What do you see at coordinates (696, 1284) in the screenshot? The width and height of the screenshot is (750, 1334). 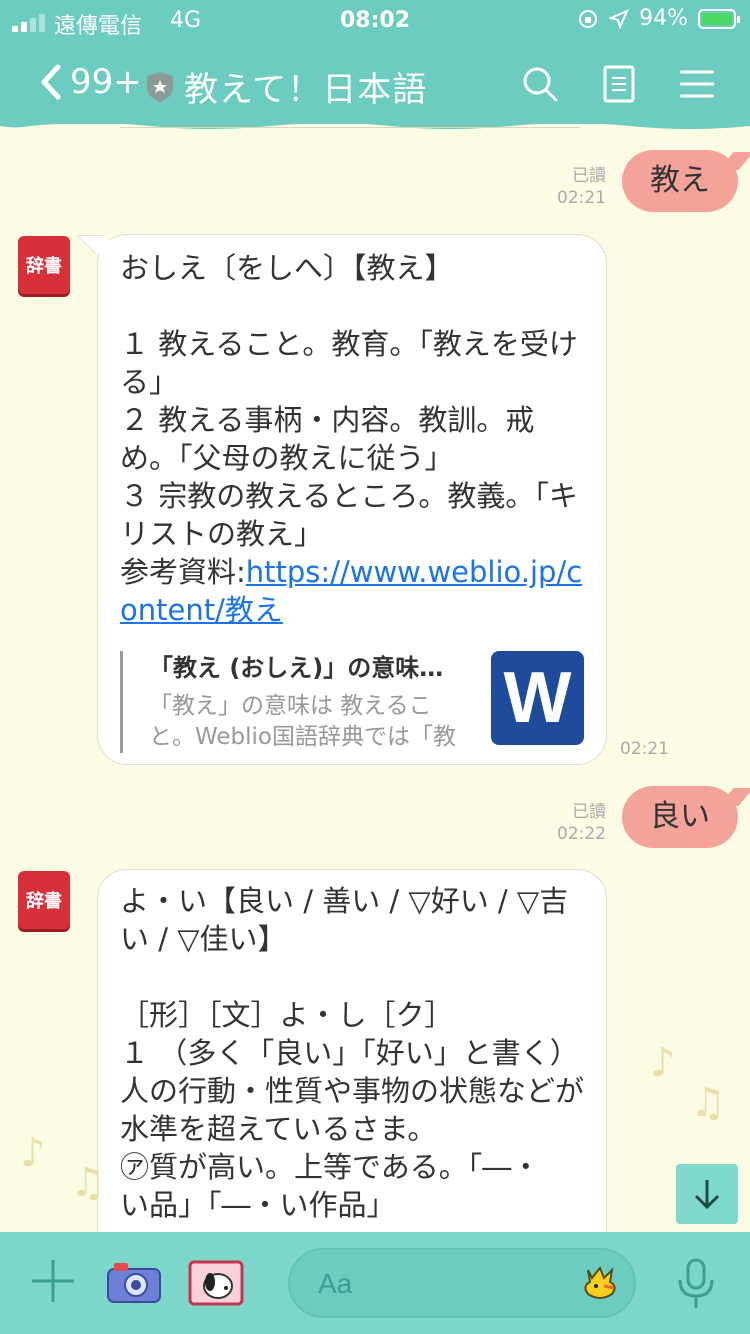 I see `microphone-icon` at bounding box center [696, 1284].